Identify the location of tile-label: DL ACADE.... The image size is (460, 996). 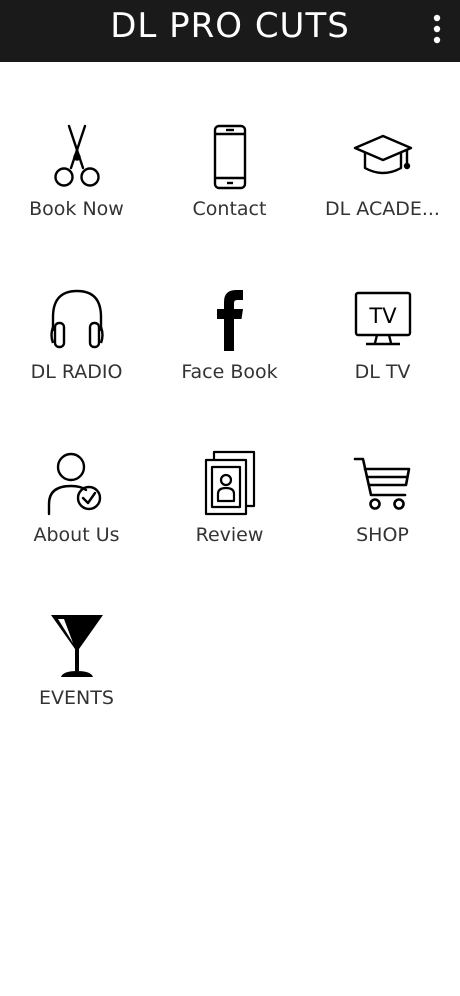
(382, 209).